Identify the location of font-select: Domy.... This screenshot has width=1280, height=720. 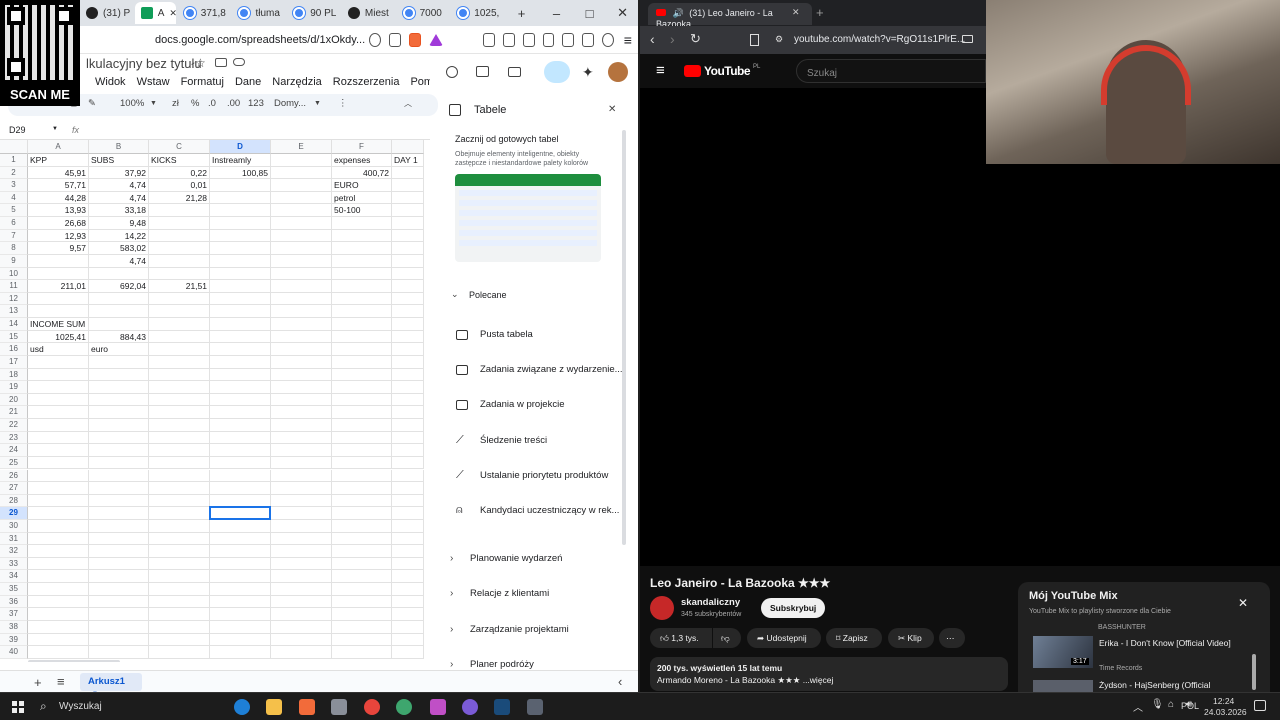
(290, 103).